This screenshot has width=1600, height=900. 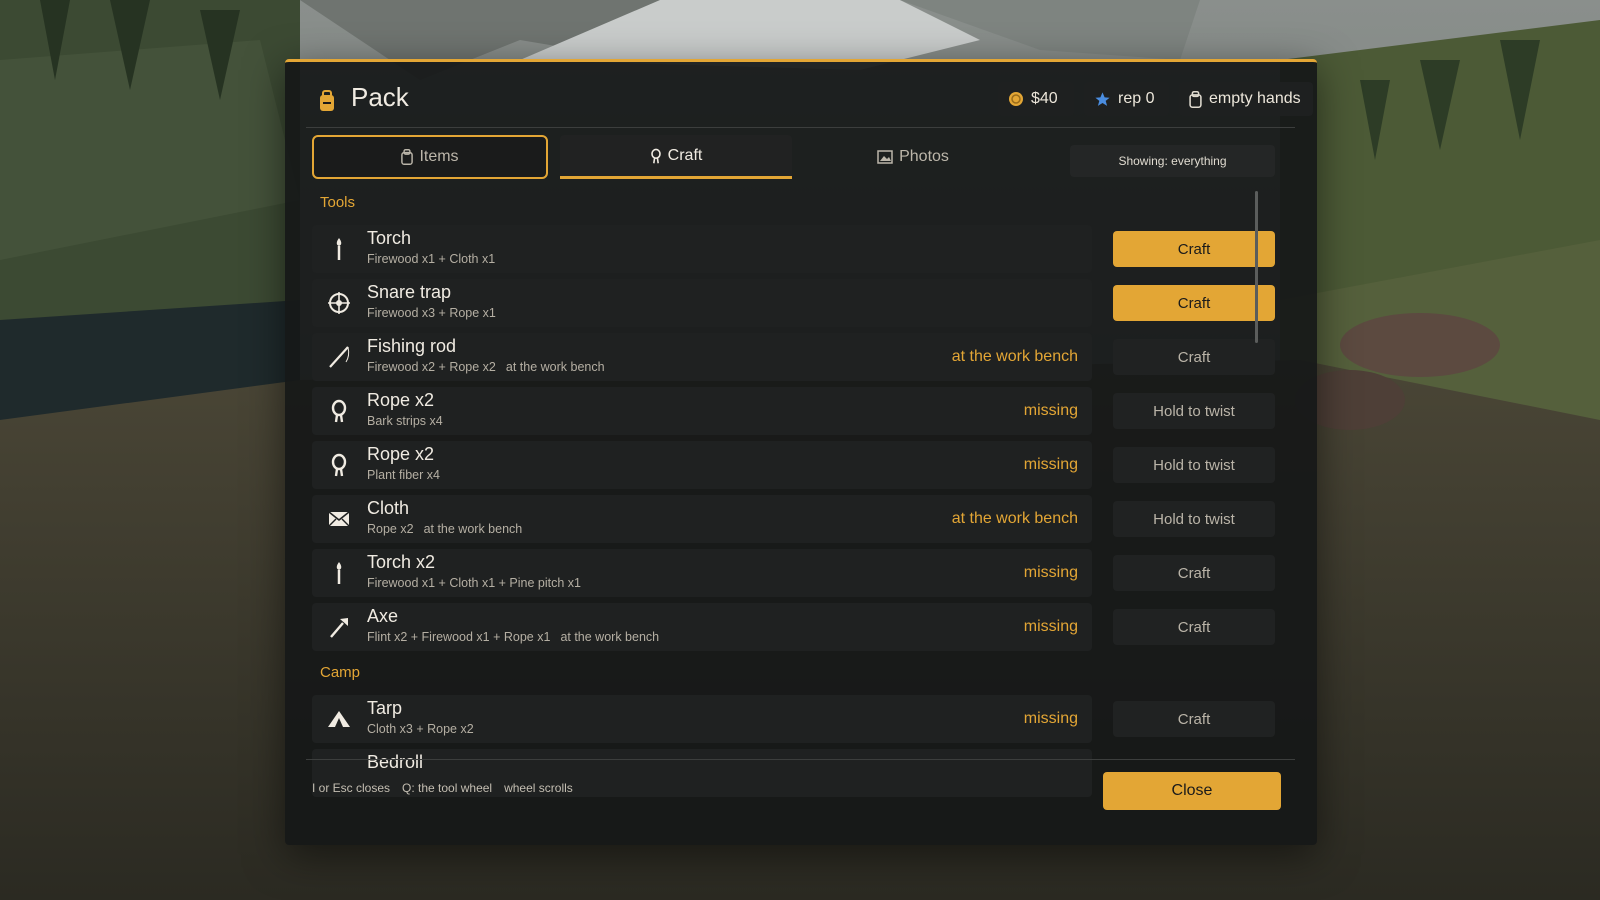 What do you see at coordinates (702, 411) in the screenshot?
I see `recipe-row: Rope x2 Bark strips x4 missing` at bounding box center [702, 411].